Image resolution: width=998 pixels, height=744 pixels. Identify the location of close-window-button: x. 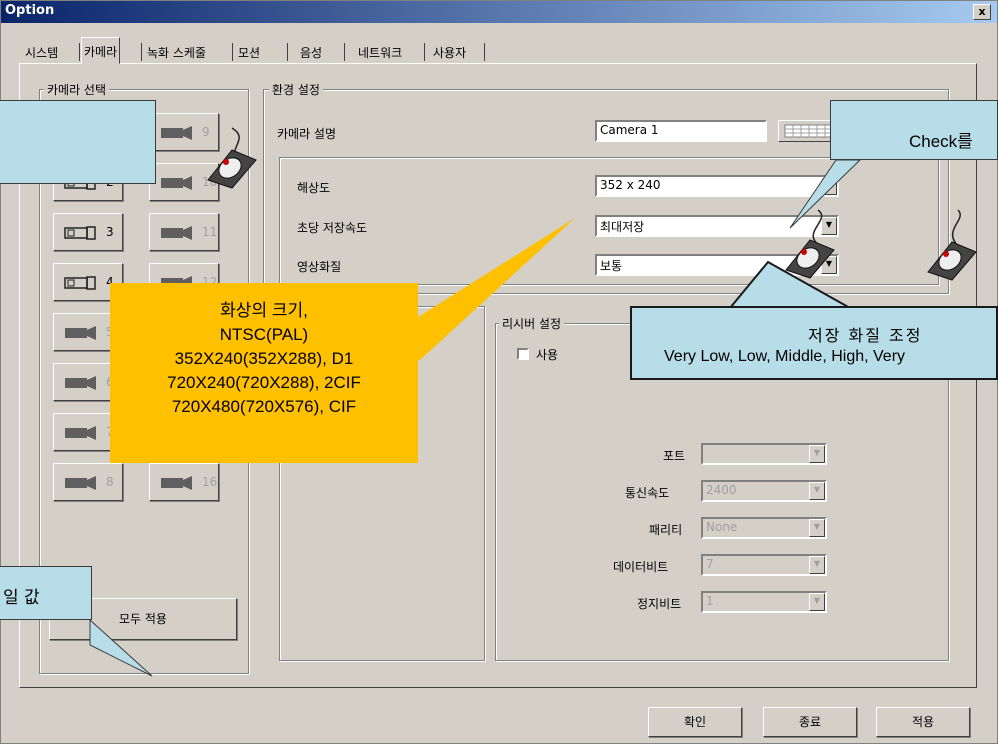
(982, 12).